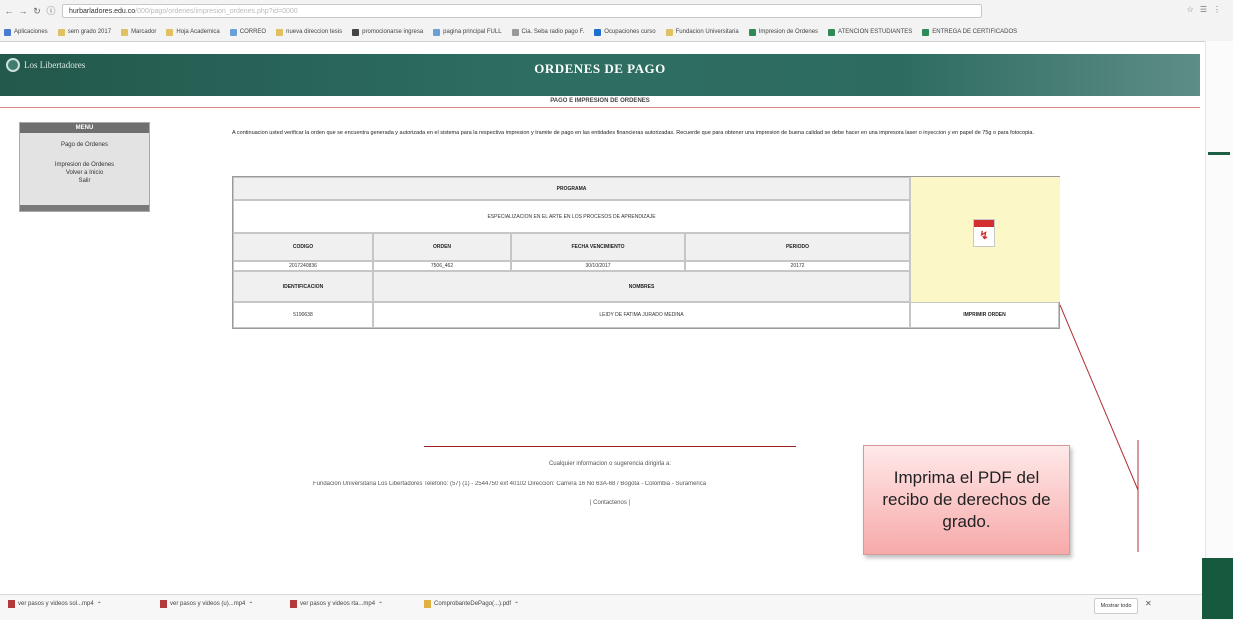 This screenshot has width=1233, height=620. I want to click on value-codigo: 2017240836, so click(303, 266).